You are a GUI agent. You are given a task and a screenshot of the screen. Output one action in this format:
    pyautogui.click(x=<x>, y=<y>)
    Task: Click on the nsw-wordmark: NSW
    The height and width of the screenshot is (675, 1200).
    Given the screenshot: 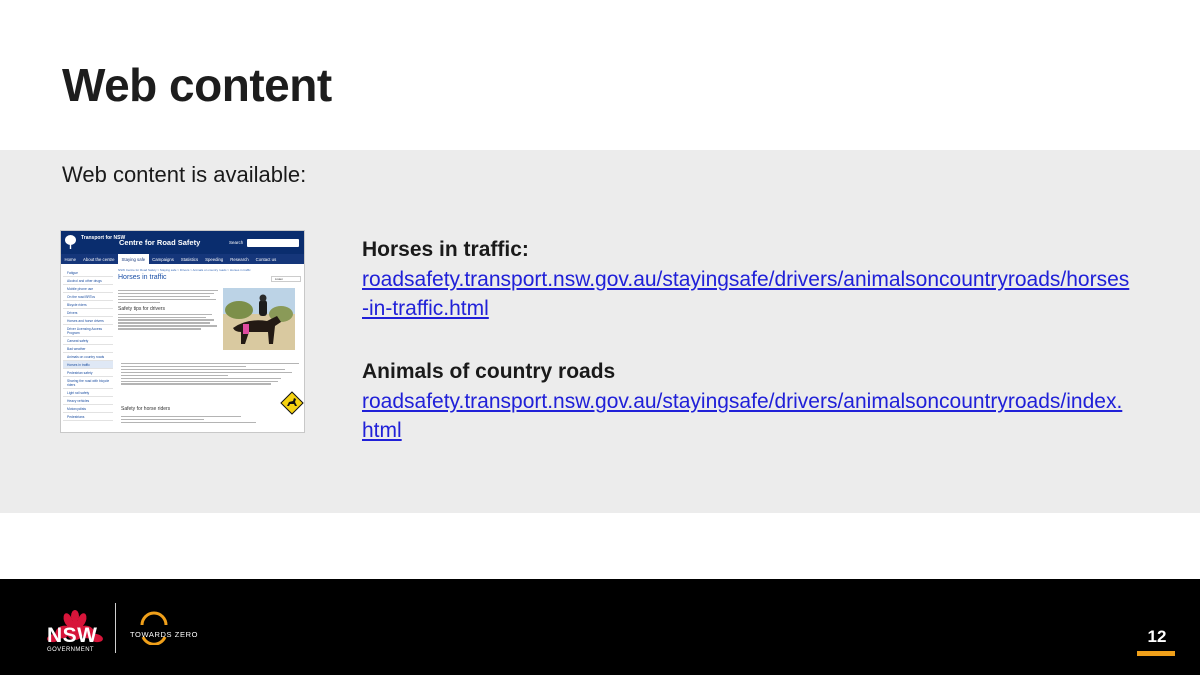 What is the action you would take?
    pyautogui.click(x=72, y=635)
    